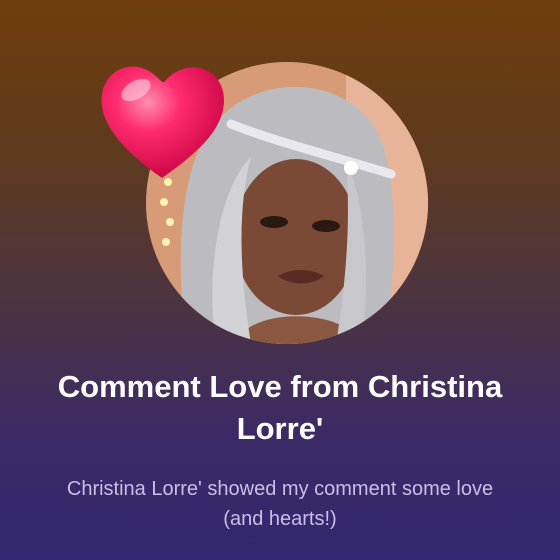 The image size is (560, 560). I want to click on card-title: Comment Love from Christina Lorre', so click(280, 407).